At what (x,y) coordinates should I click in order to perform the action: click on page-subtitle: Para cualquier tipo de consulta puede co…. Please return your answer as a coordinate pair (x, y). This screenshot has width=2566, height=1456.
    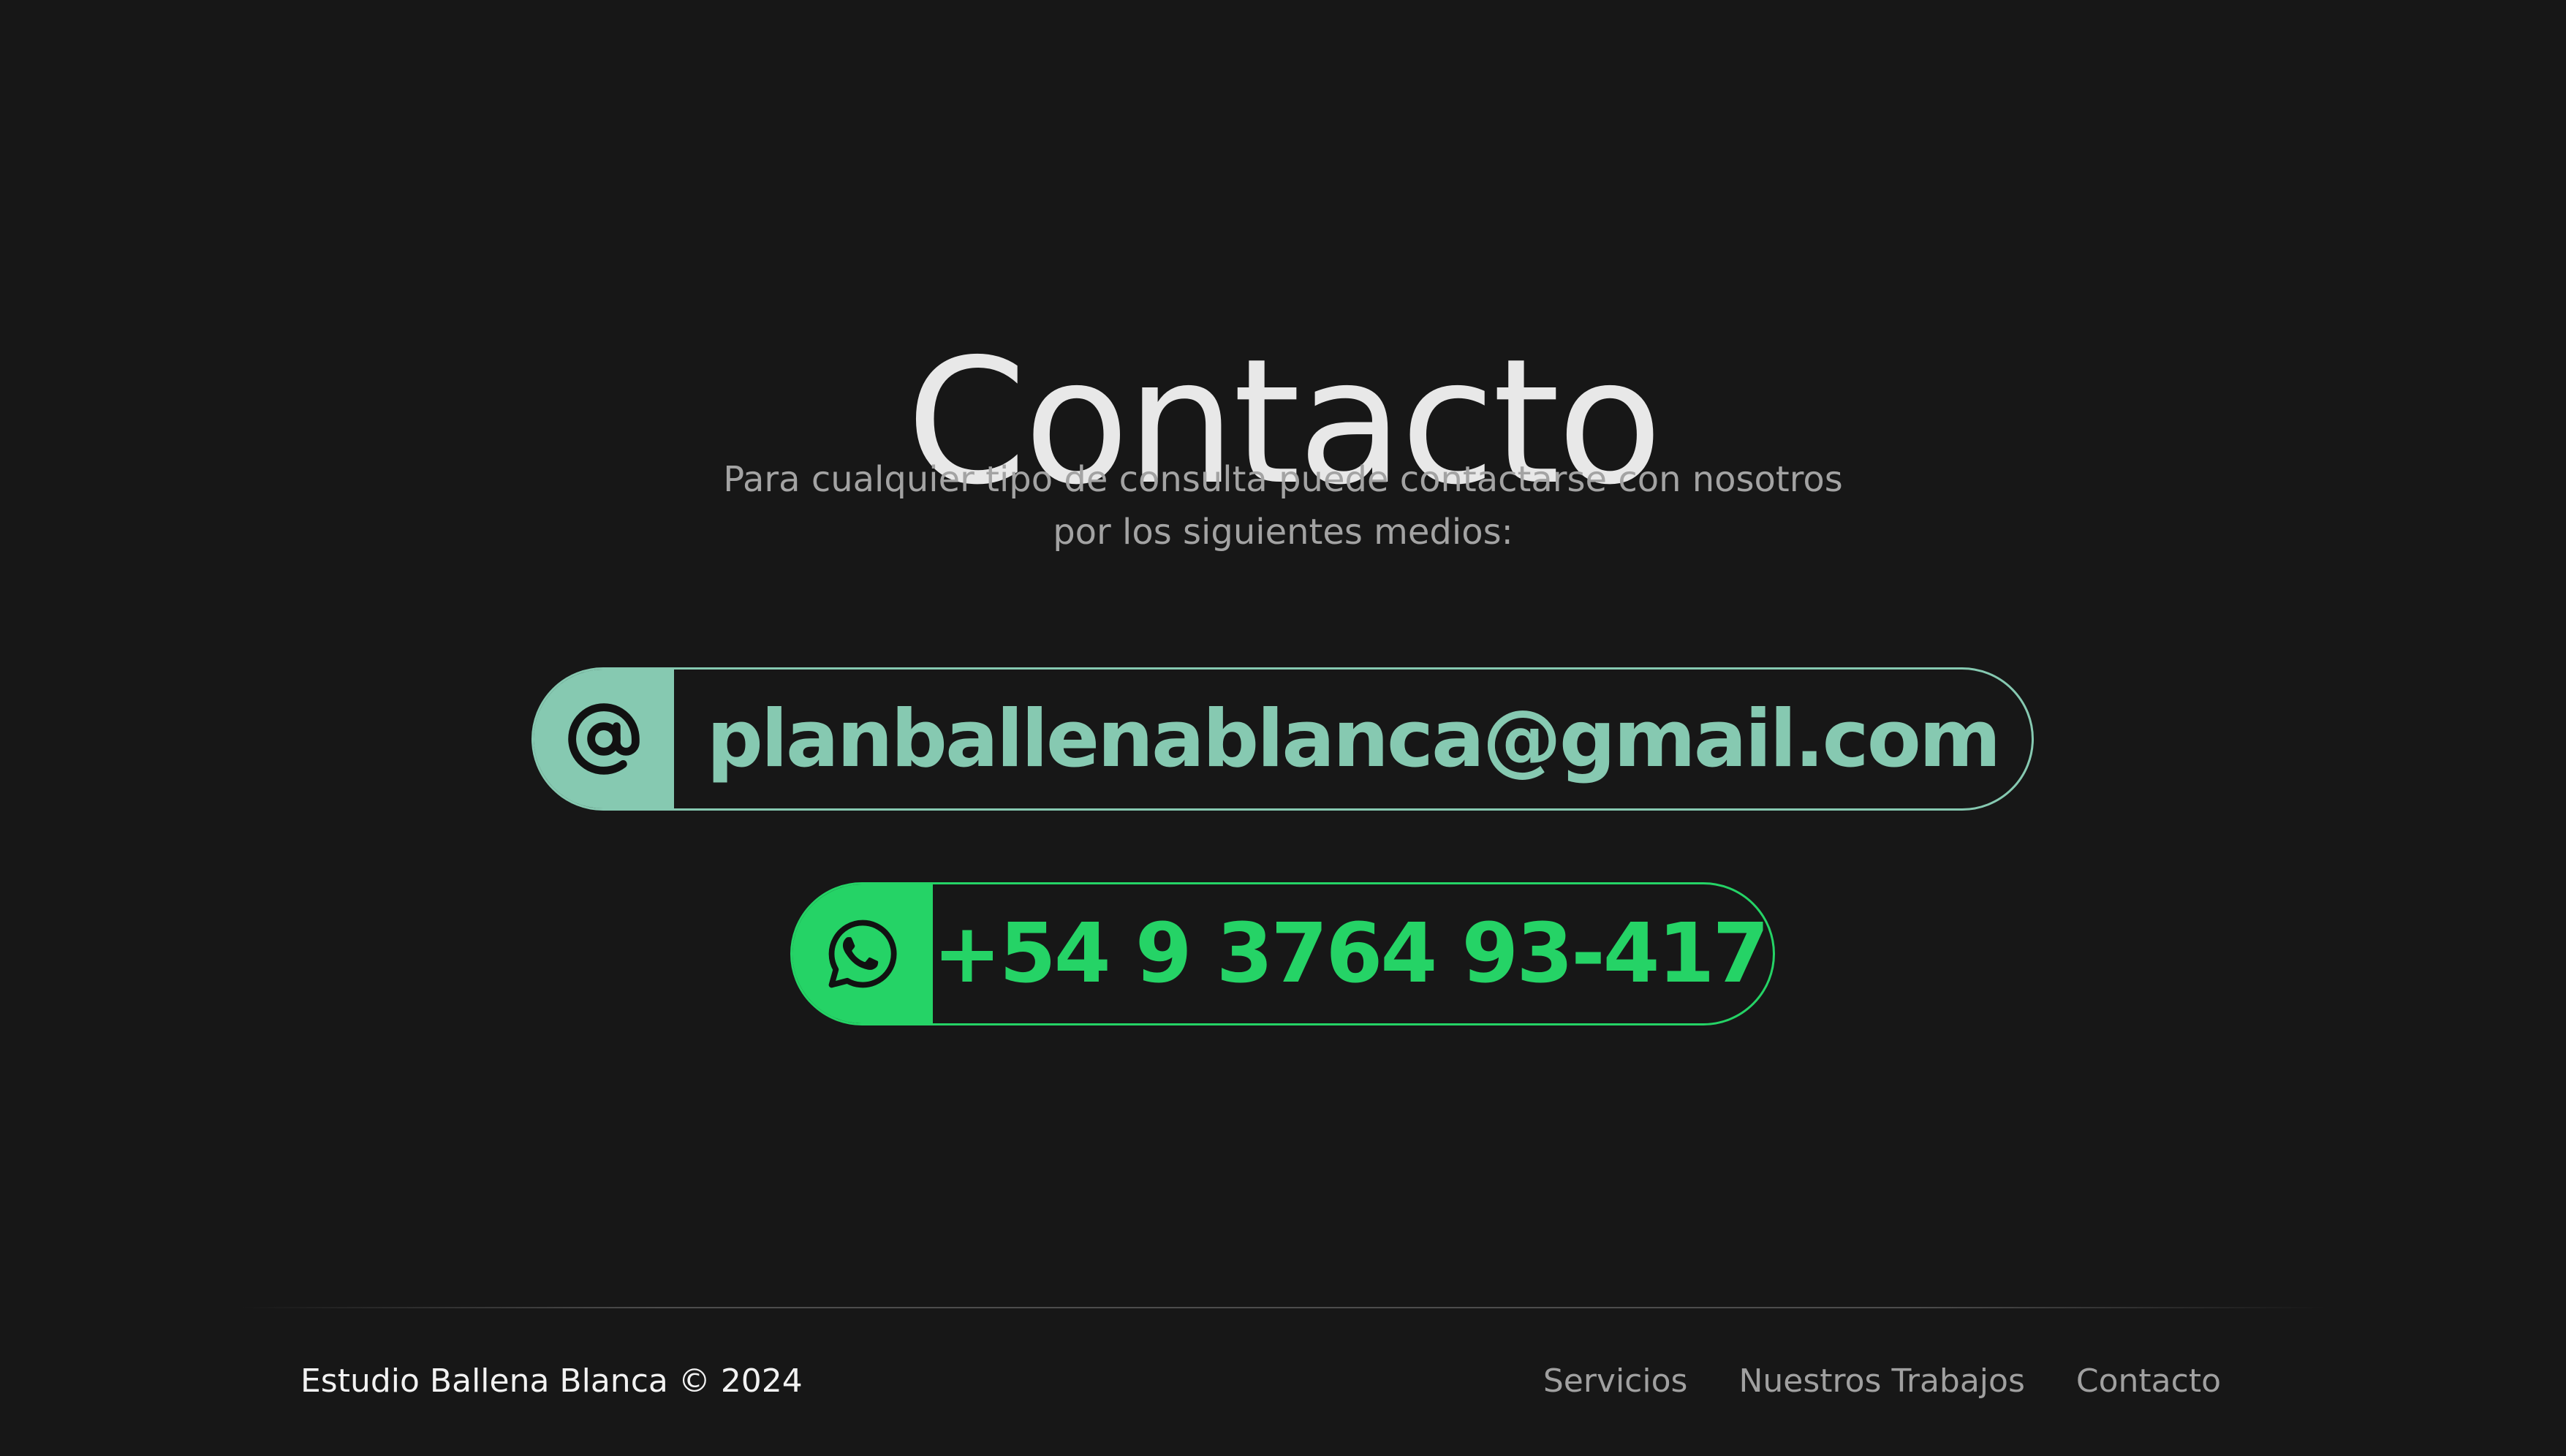
    Looking at the image, I should click on (1283, 505).